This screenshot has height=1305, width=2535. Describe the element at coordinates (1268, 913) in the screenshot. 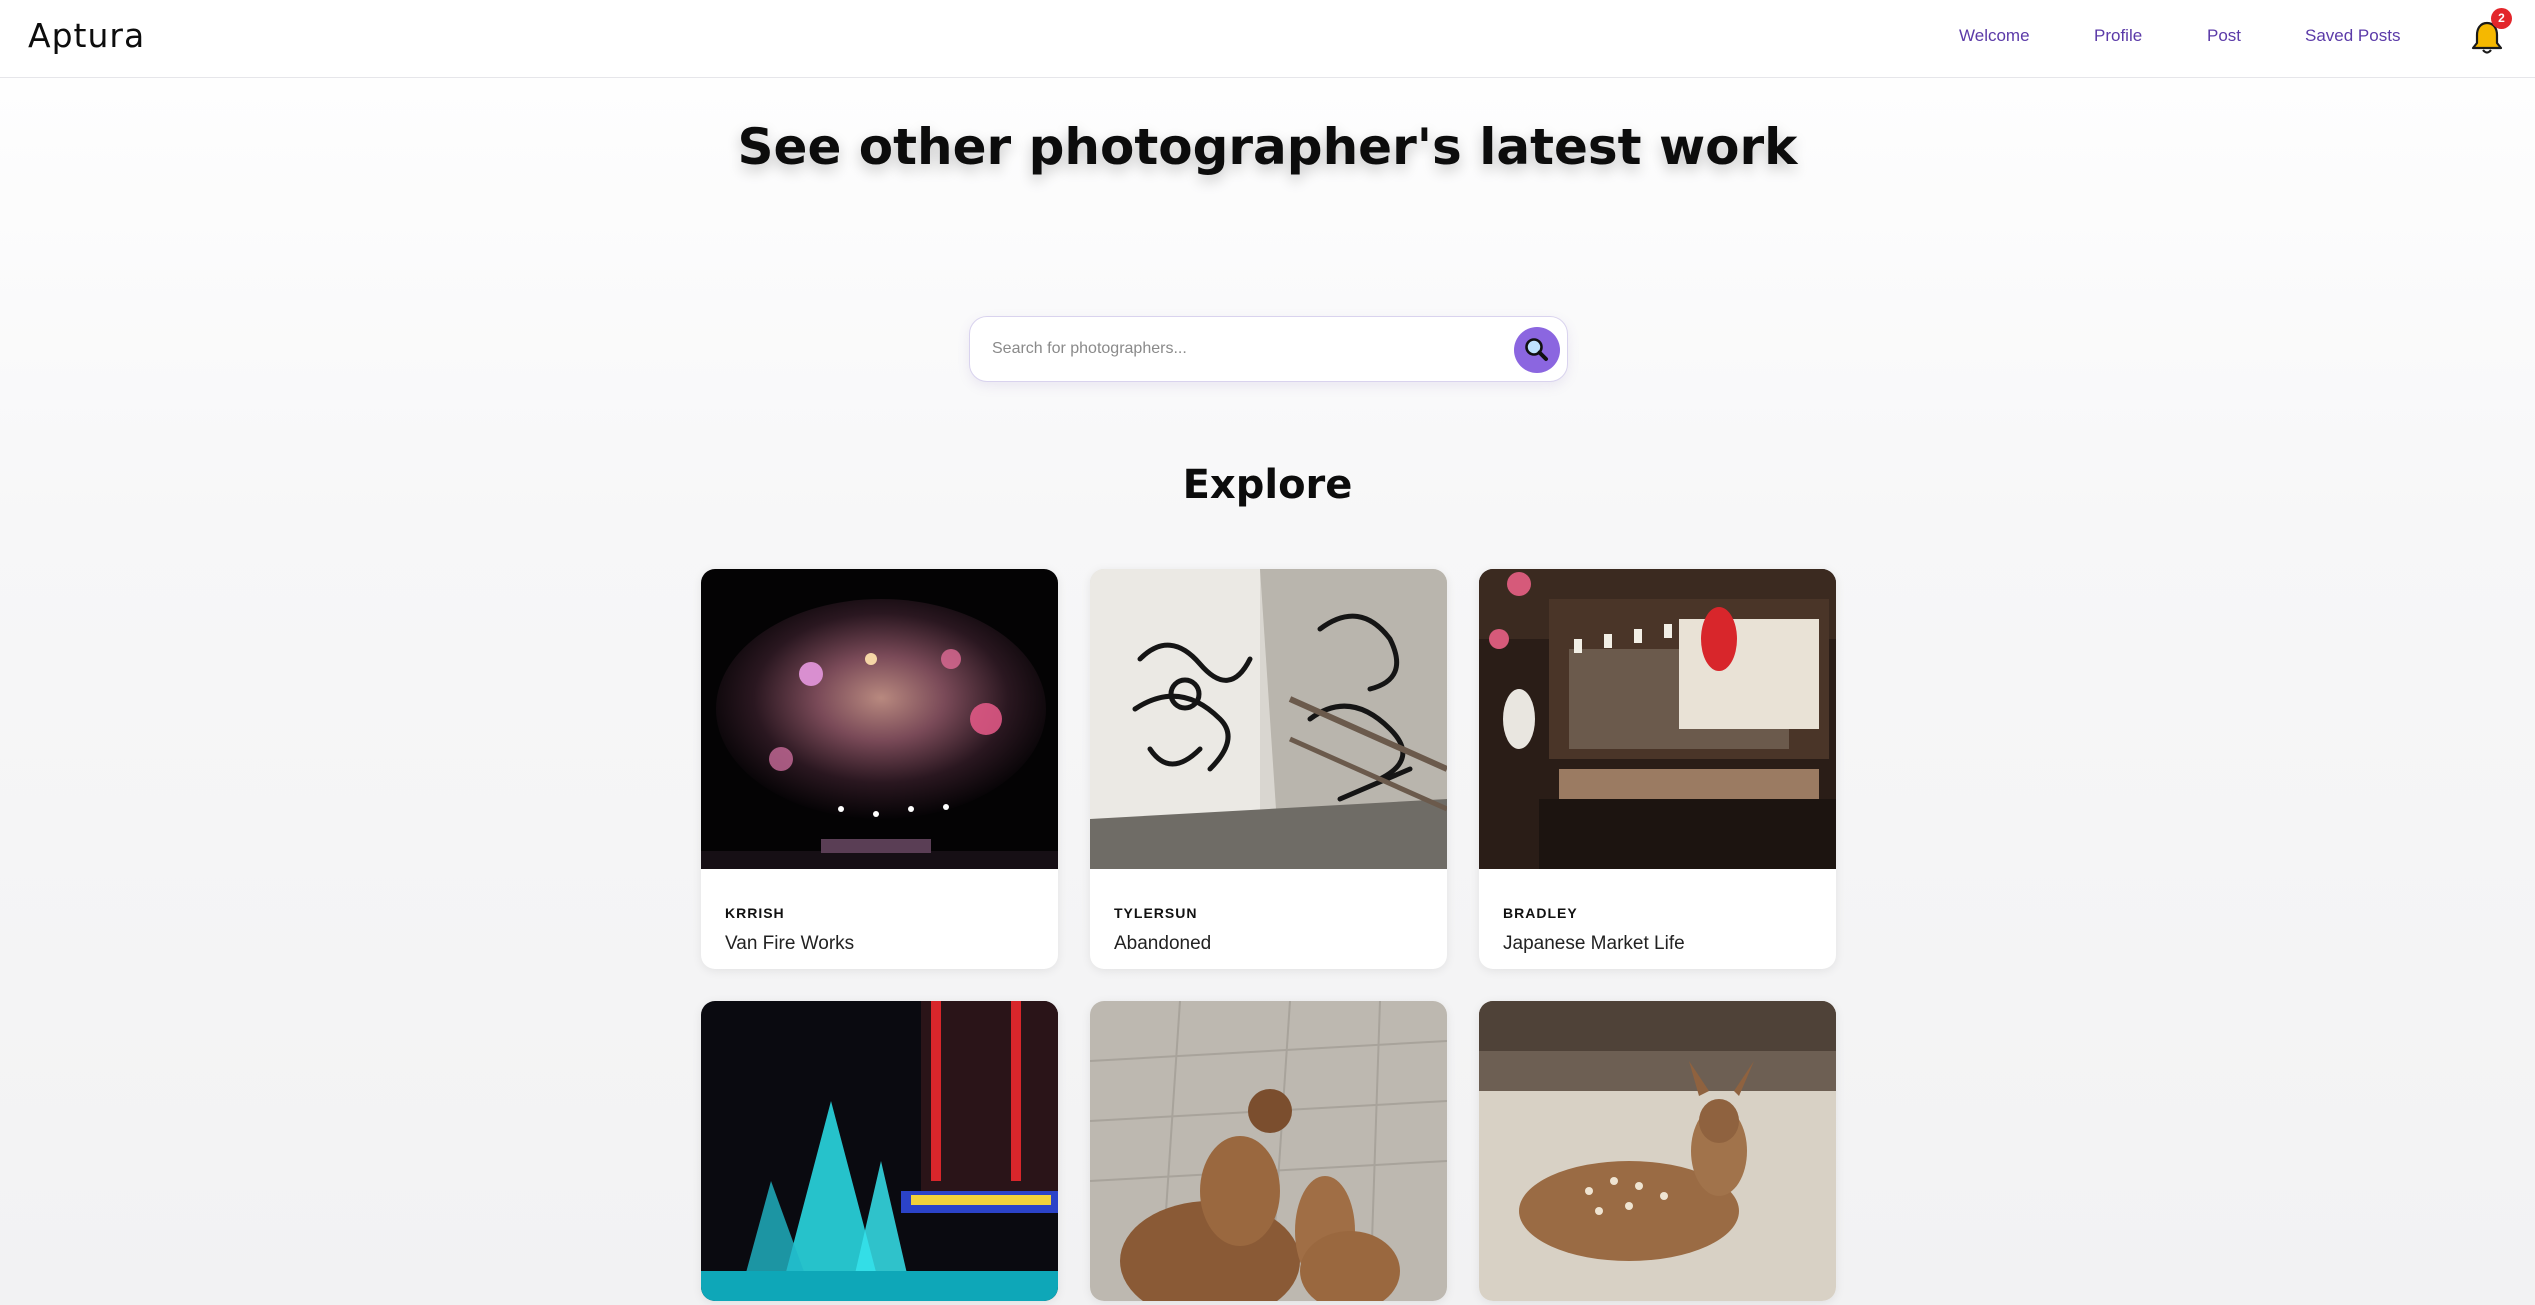

I see `card-author: TYLERSUN` at that location.